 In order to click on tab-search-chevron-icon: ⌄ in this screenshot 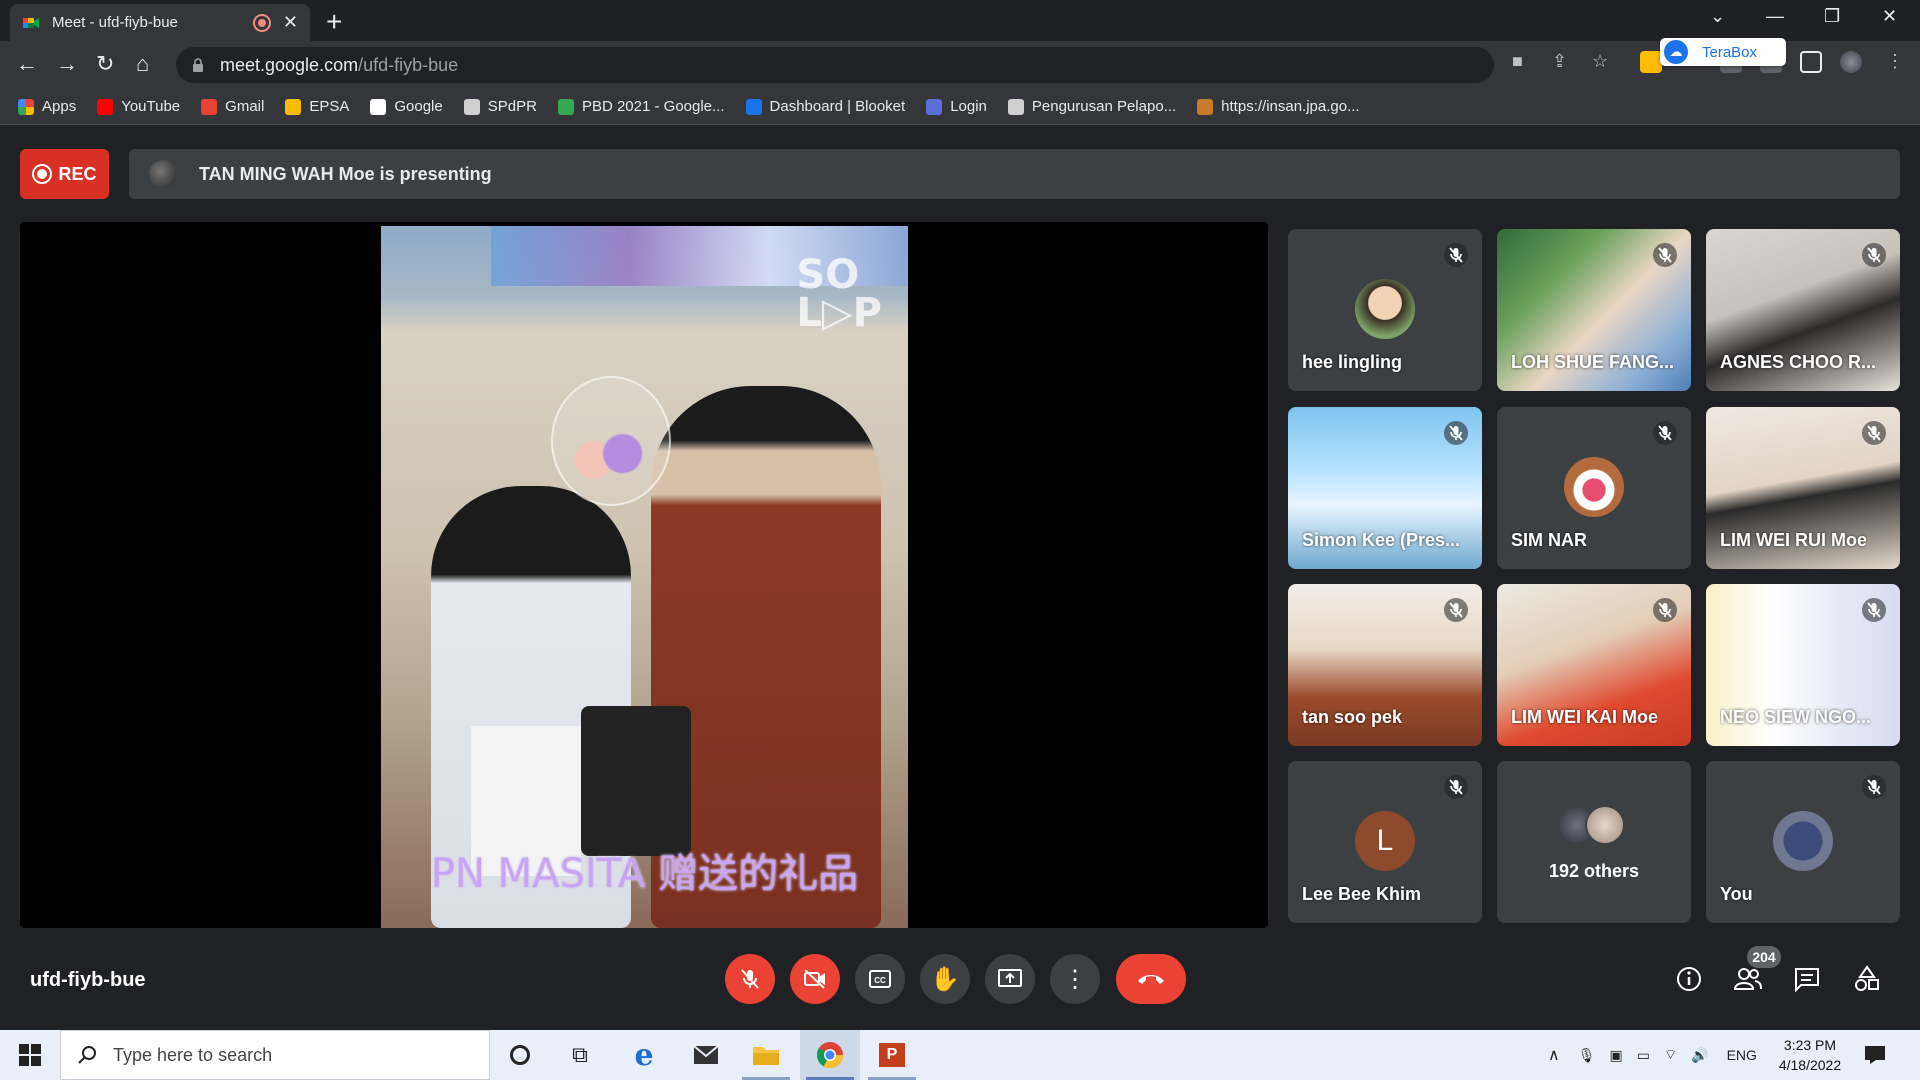, I will do `click(1717, 16)`.